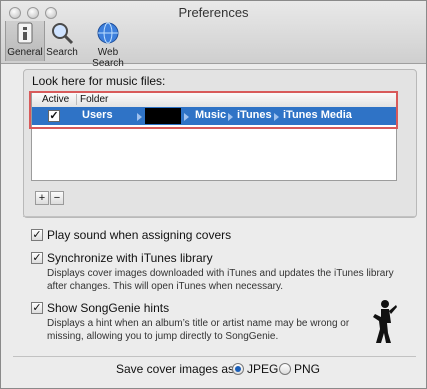 This screenshot has height=389, width=427. Describe the element at coordinates (238, 369) in the screenshot. I see `jpeg-radio` at that location.